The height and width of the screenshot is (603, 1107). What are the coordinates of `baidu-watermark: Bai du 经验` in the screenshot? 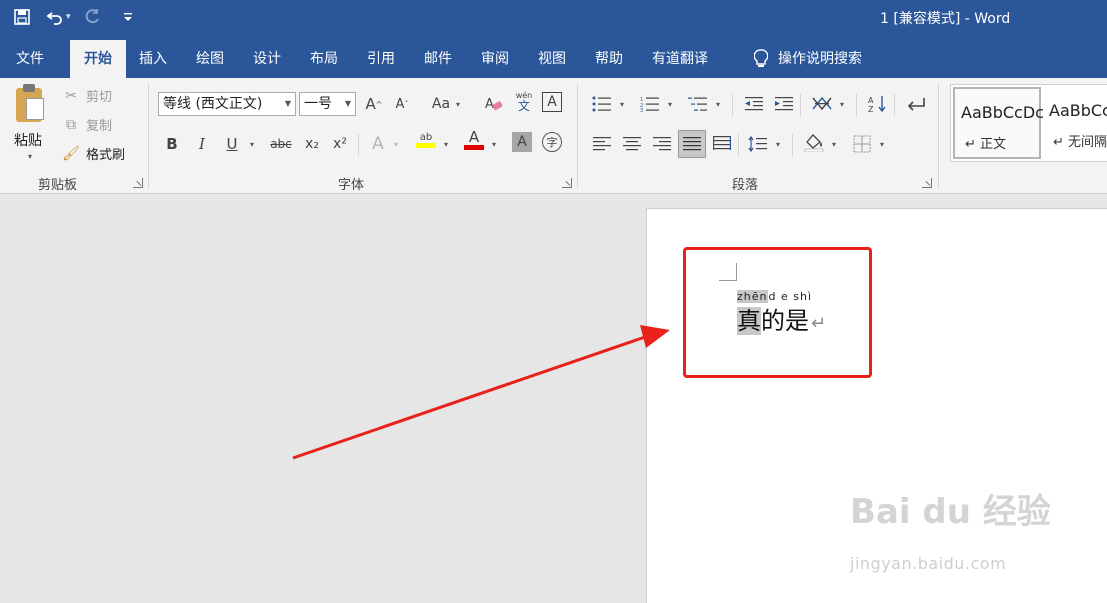 It's located at (950, 512).